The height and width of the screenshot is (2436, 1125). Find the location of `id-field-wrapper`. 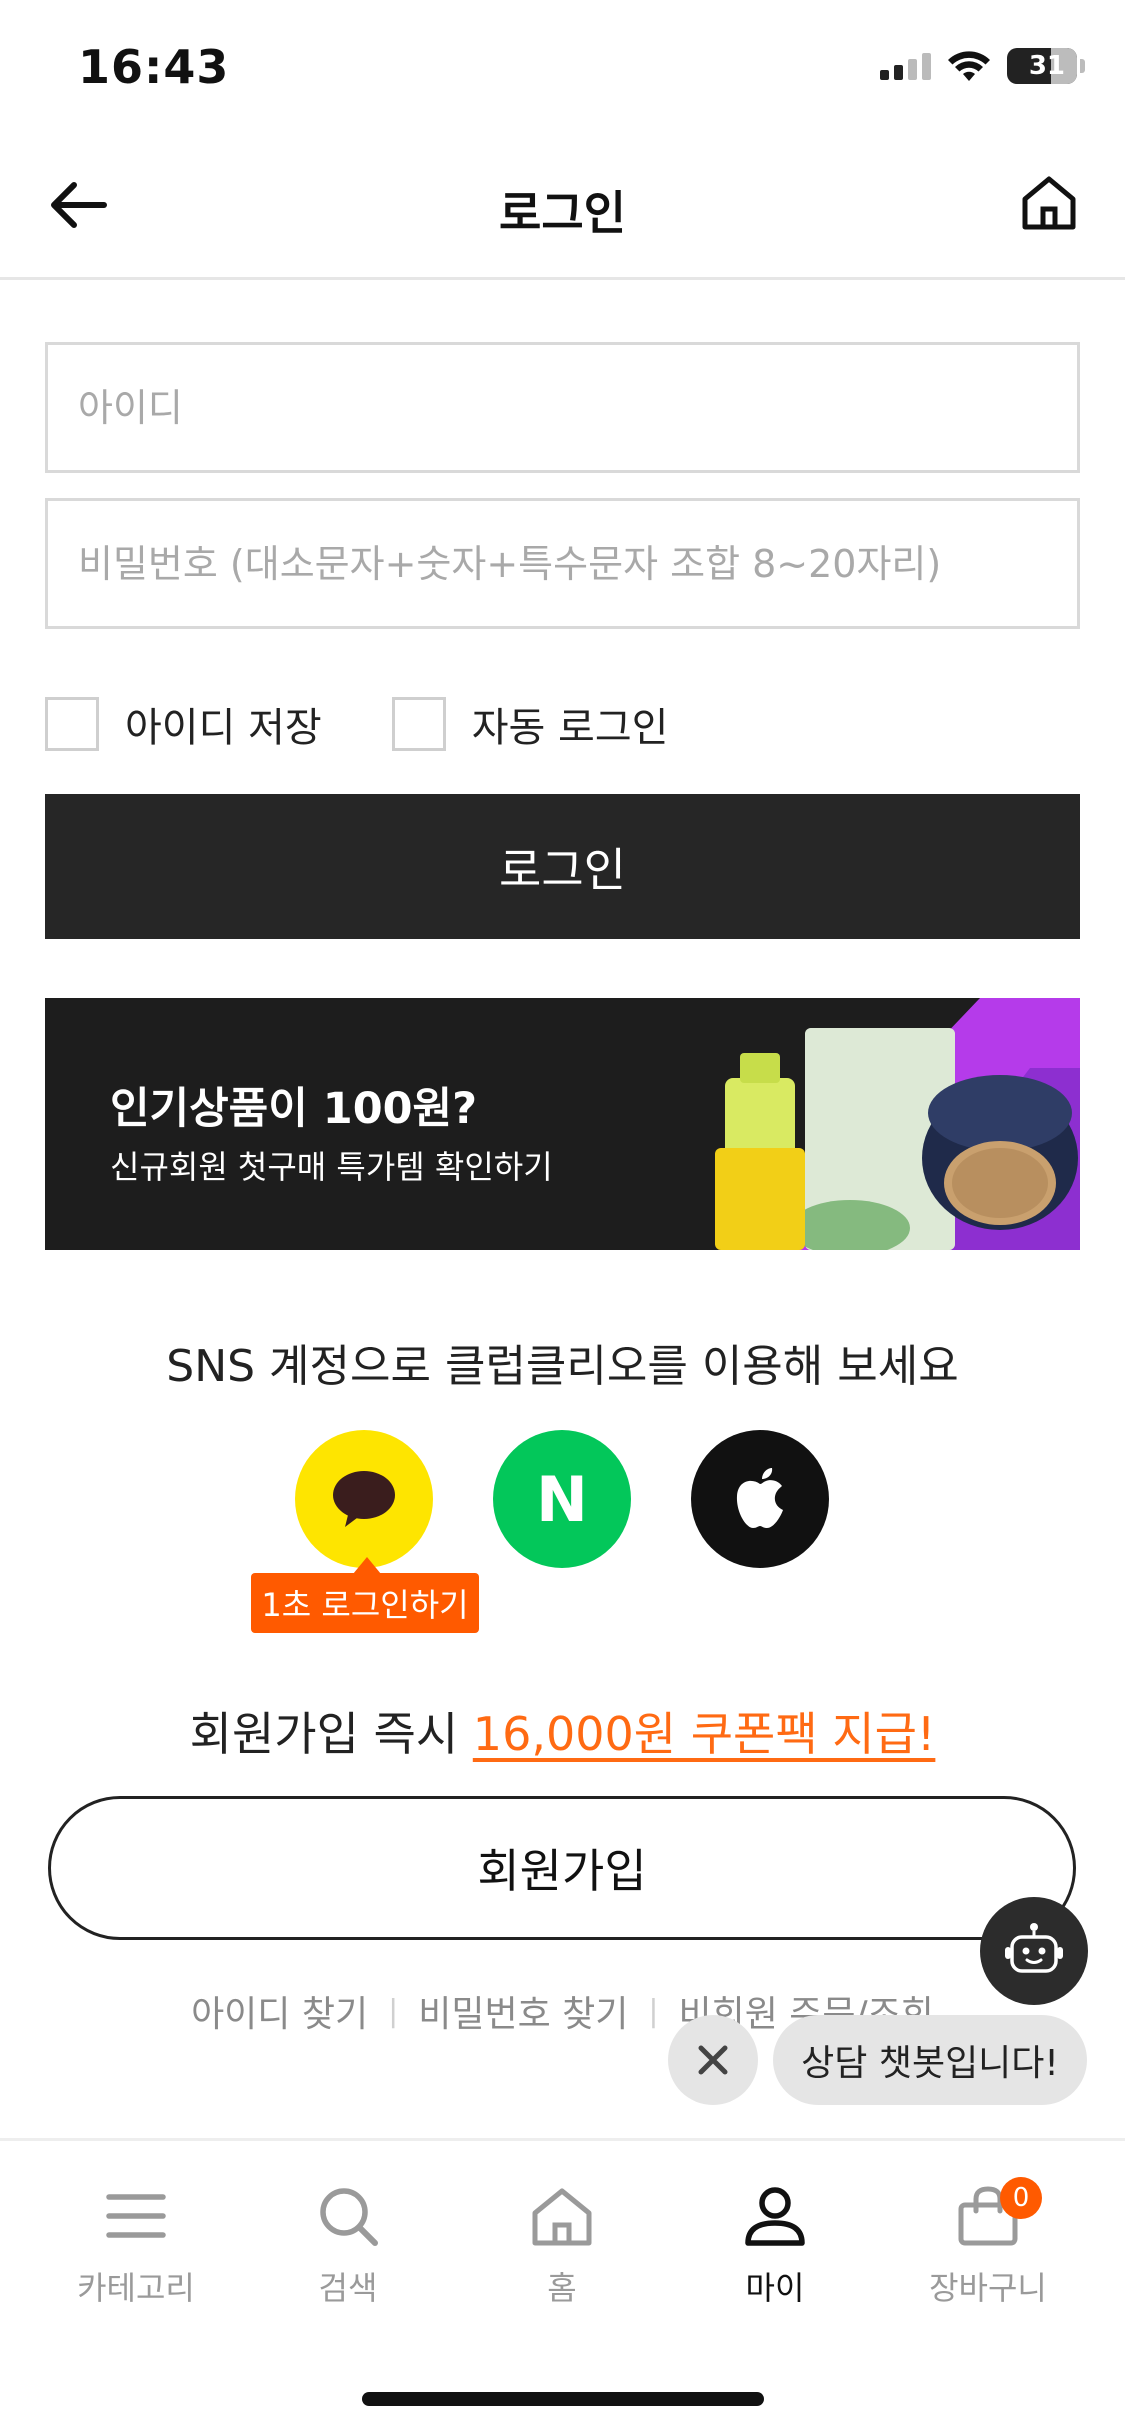

id-field-wrapper is located at coordinates (562, 407).